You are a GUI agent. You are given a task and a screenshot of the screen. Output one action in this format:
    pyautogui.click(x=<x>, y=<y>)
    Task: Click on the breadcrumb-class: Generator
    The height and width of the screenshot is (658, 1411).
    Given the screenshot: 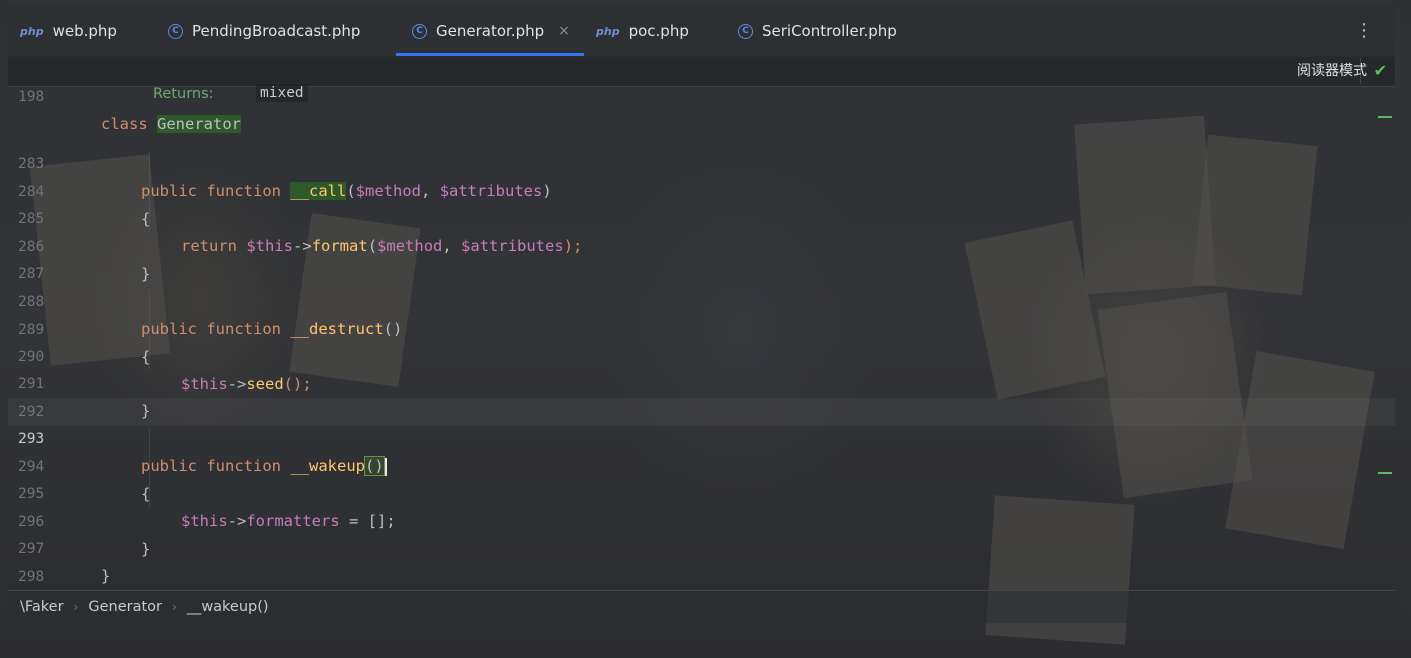 What is the action you would take?
    pyautogui.click(x=125, y=607)
    